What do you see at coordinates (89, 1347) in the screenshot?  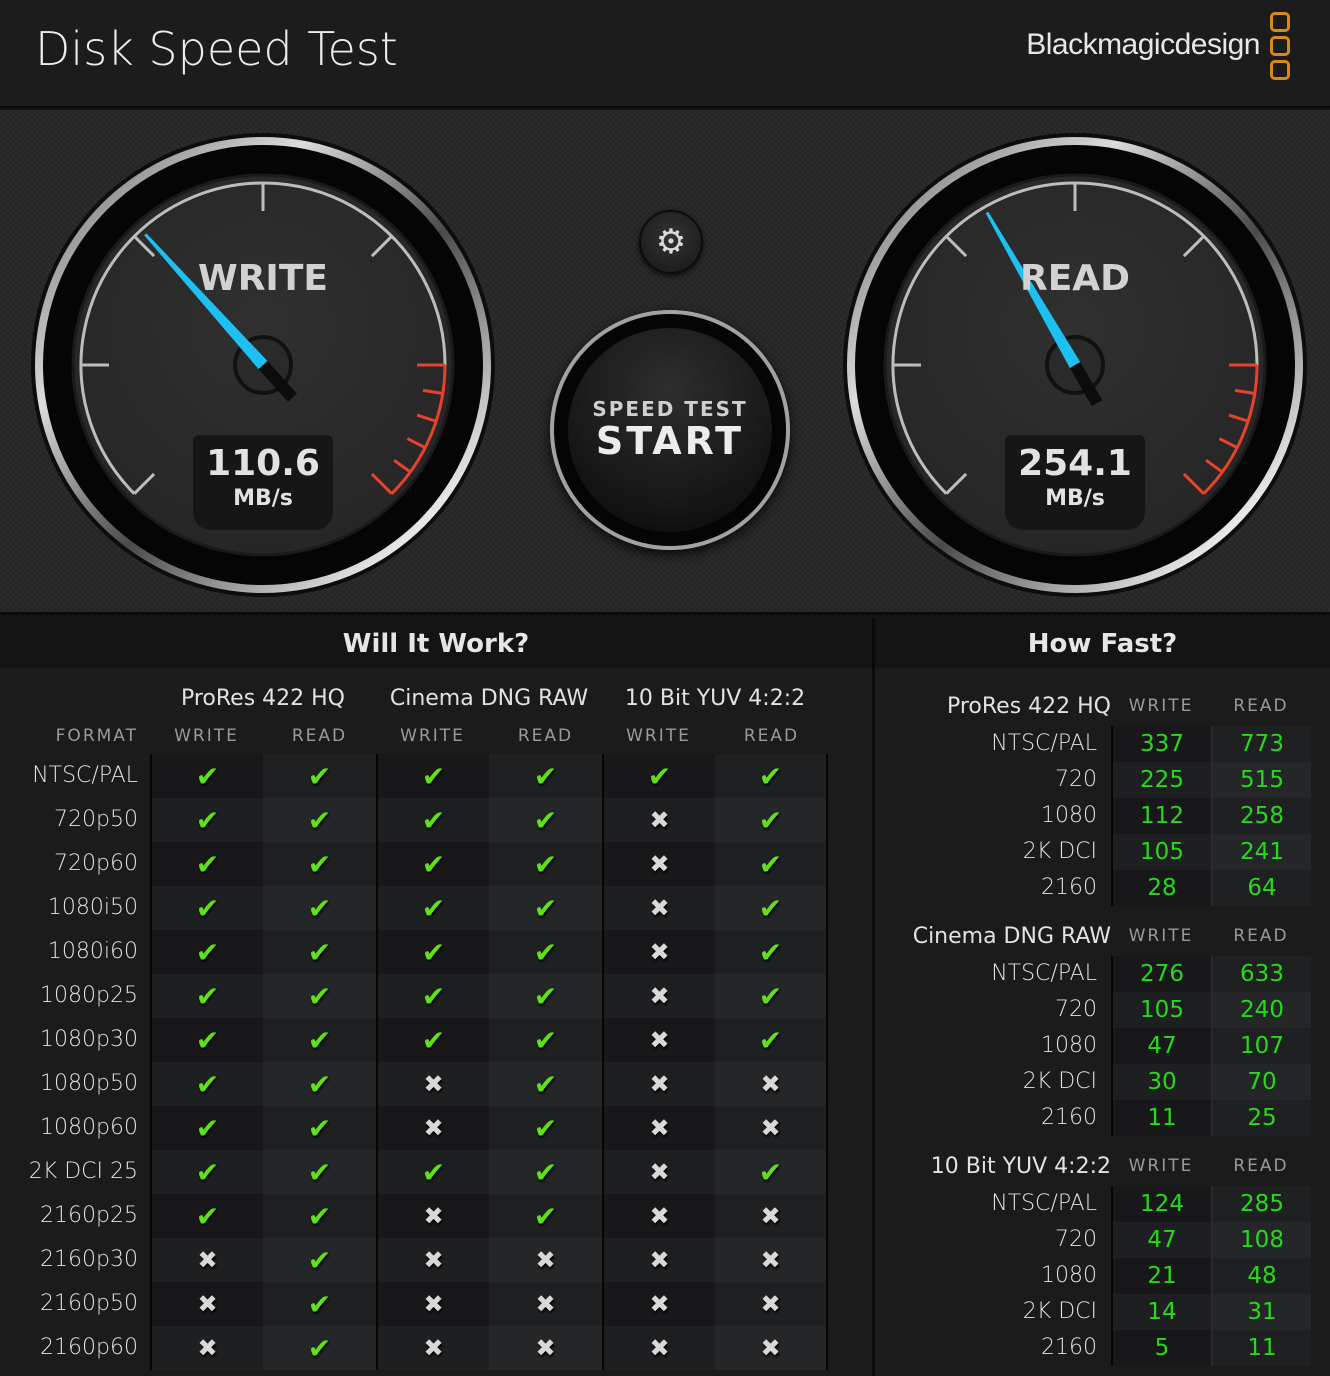 I see `format-label: 2160p60` at bounding box center [89, 1347].